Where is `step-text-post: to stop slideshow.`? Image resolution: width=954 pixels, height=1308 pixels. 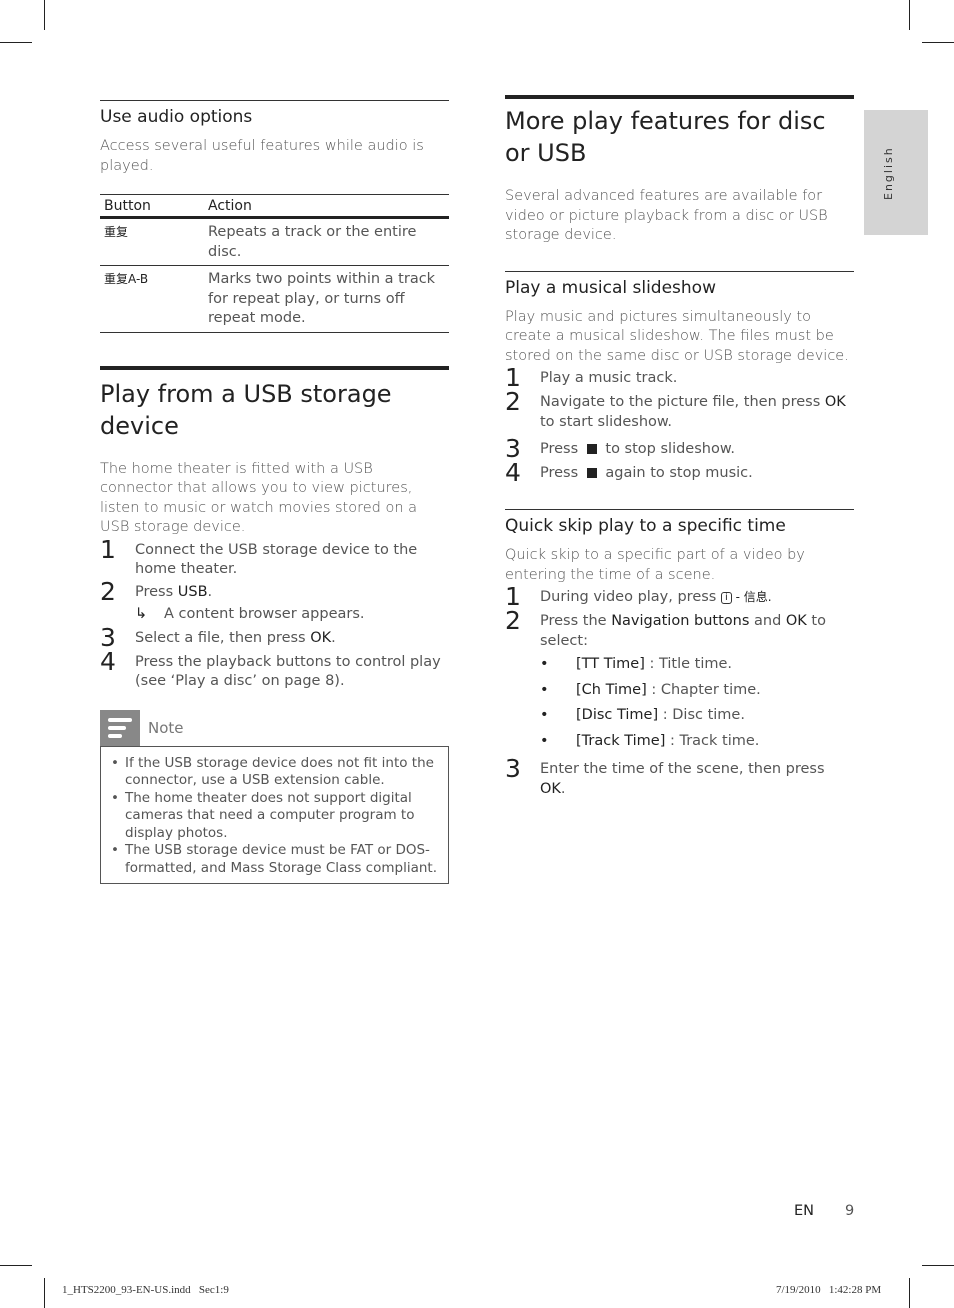 step-text-post: to stop slideshow. is located at coordinates (667, 449).